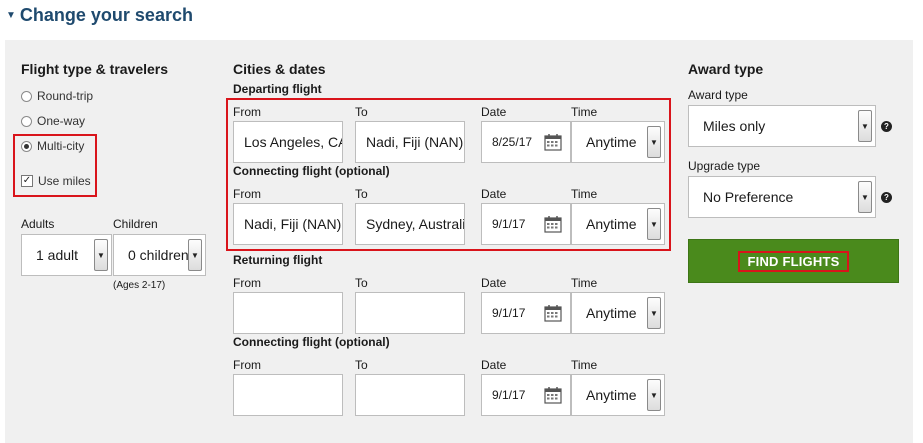  I want to click on radio-round-trip: Round-trip, so click(57, 96).